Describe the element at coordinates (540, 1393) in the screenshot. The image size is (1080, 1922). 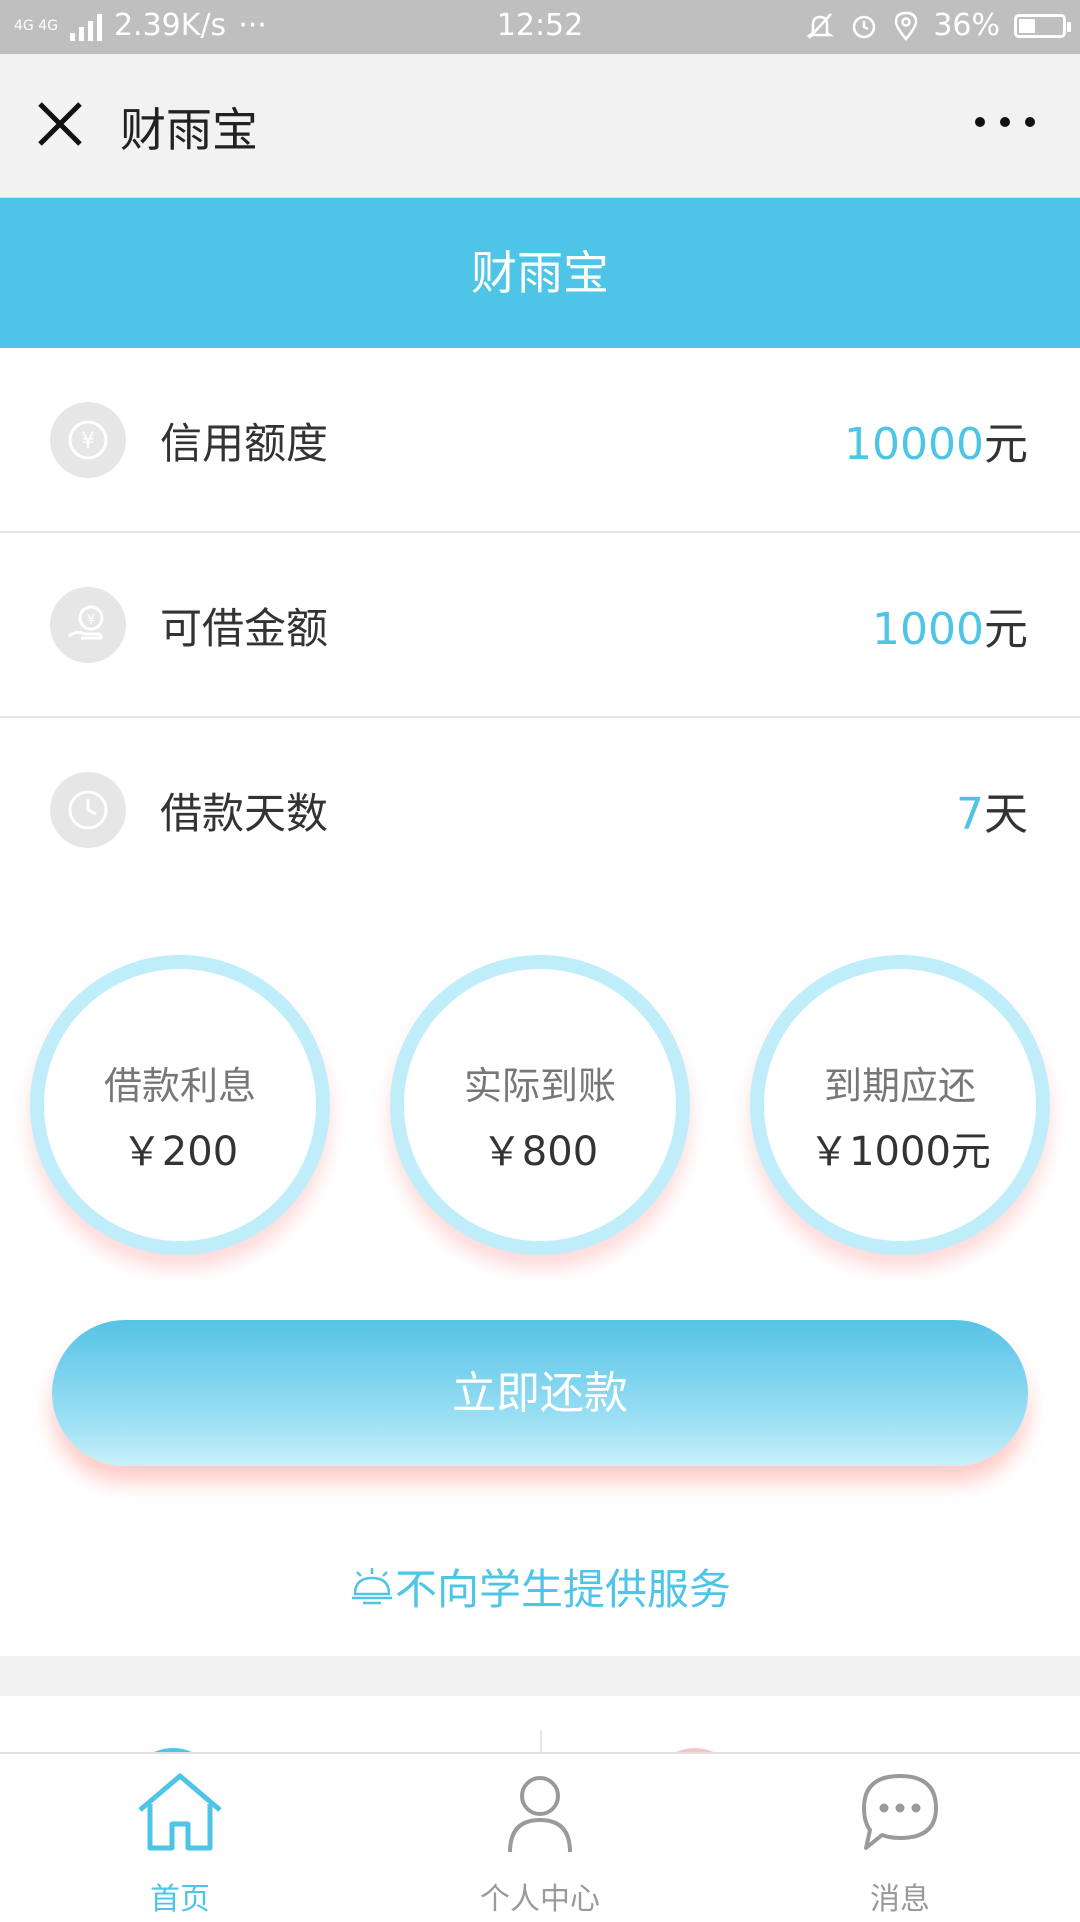
I see `repay-now-button: 立即还款` at that location.